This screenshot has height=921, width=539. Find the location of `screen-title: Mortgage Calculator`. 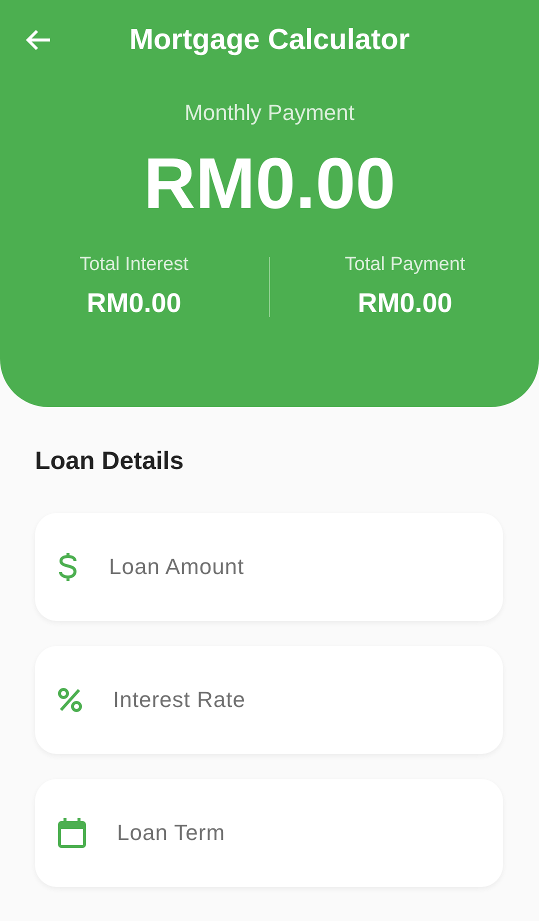

screen-title: Mortgage Calculator is located at coordinates (269, 40).